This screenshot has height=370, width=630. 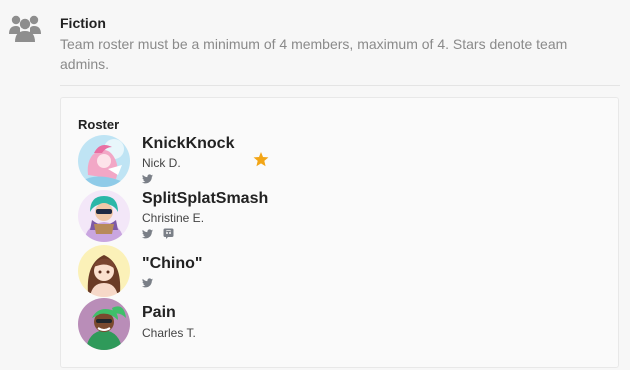 I want to click on roster-member: SplitSplatSmash Christine E., so click(x=208, y=218).